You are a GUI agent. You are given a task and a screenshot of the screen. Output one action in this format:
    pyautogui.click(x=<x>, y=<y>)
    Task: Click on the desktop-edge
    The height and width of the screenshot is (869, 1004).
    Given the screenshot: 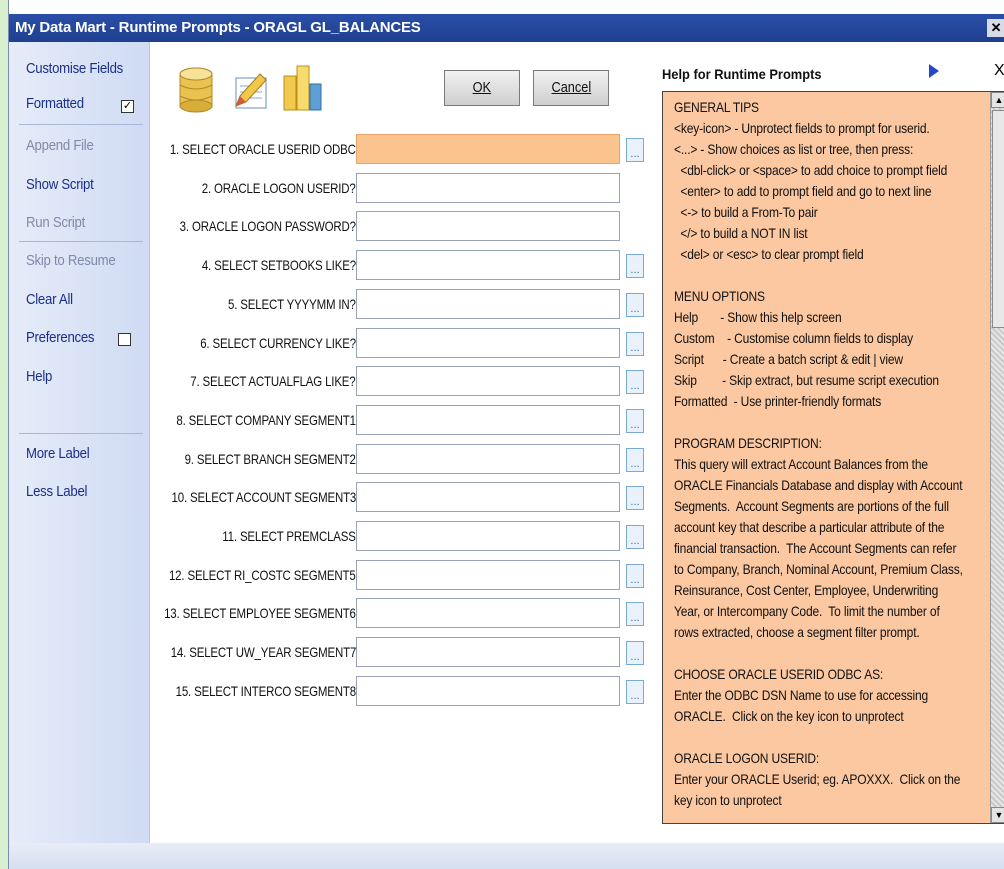 What is the action you would take?
    pyautogui.click(x=4, y=434)
    